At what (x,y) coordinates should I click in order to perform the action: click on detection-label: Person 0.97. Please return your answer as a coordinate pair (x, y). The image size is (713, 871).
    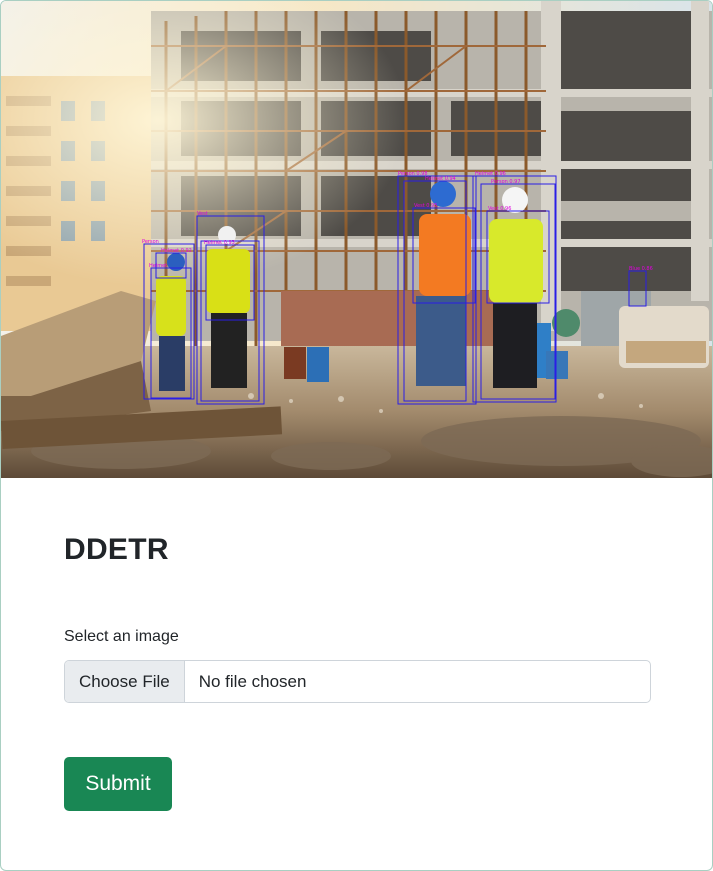
    Looking at the image, I should click on (506, 182).